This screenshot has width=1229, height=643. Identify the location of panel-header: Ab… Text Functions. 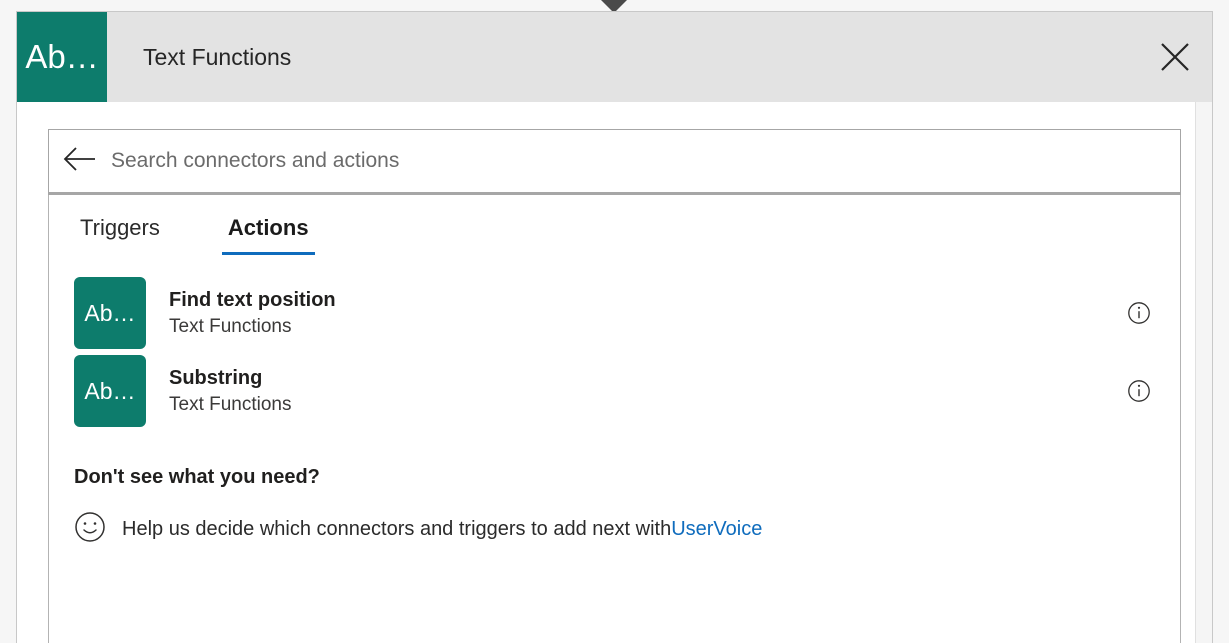
(614, 57).